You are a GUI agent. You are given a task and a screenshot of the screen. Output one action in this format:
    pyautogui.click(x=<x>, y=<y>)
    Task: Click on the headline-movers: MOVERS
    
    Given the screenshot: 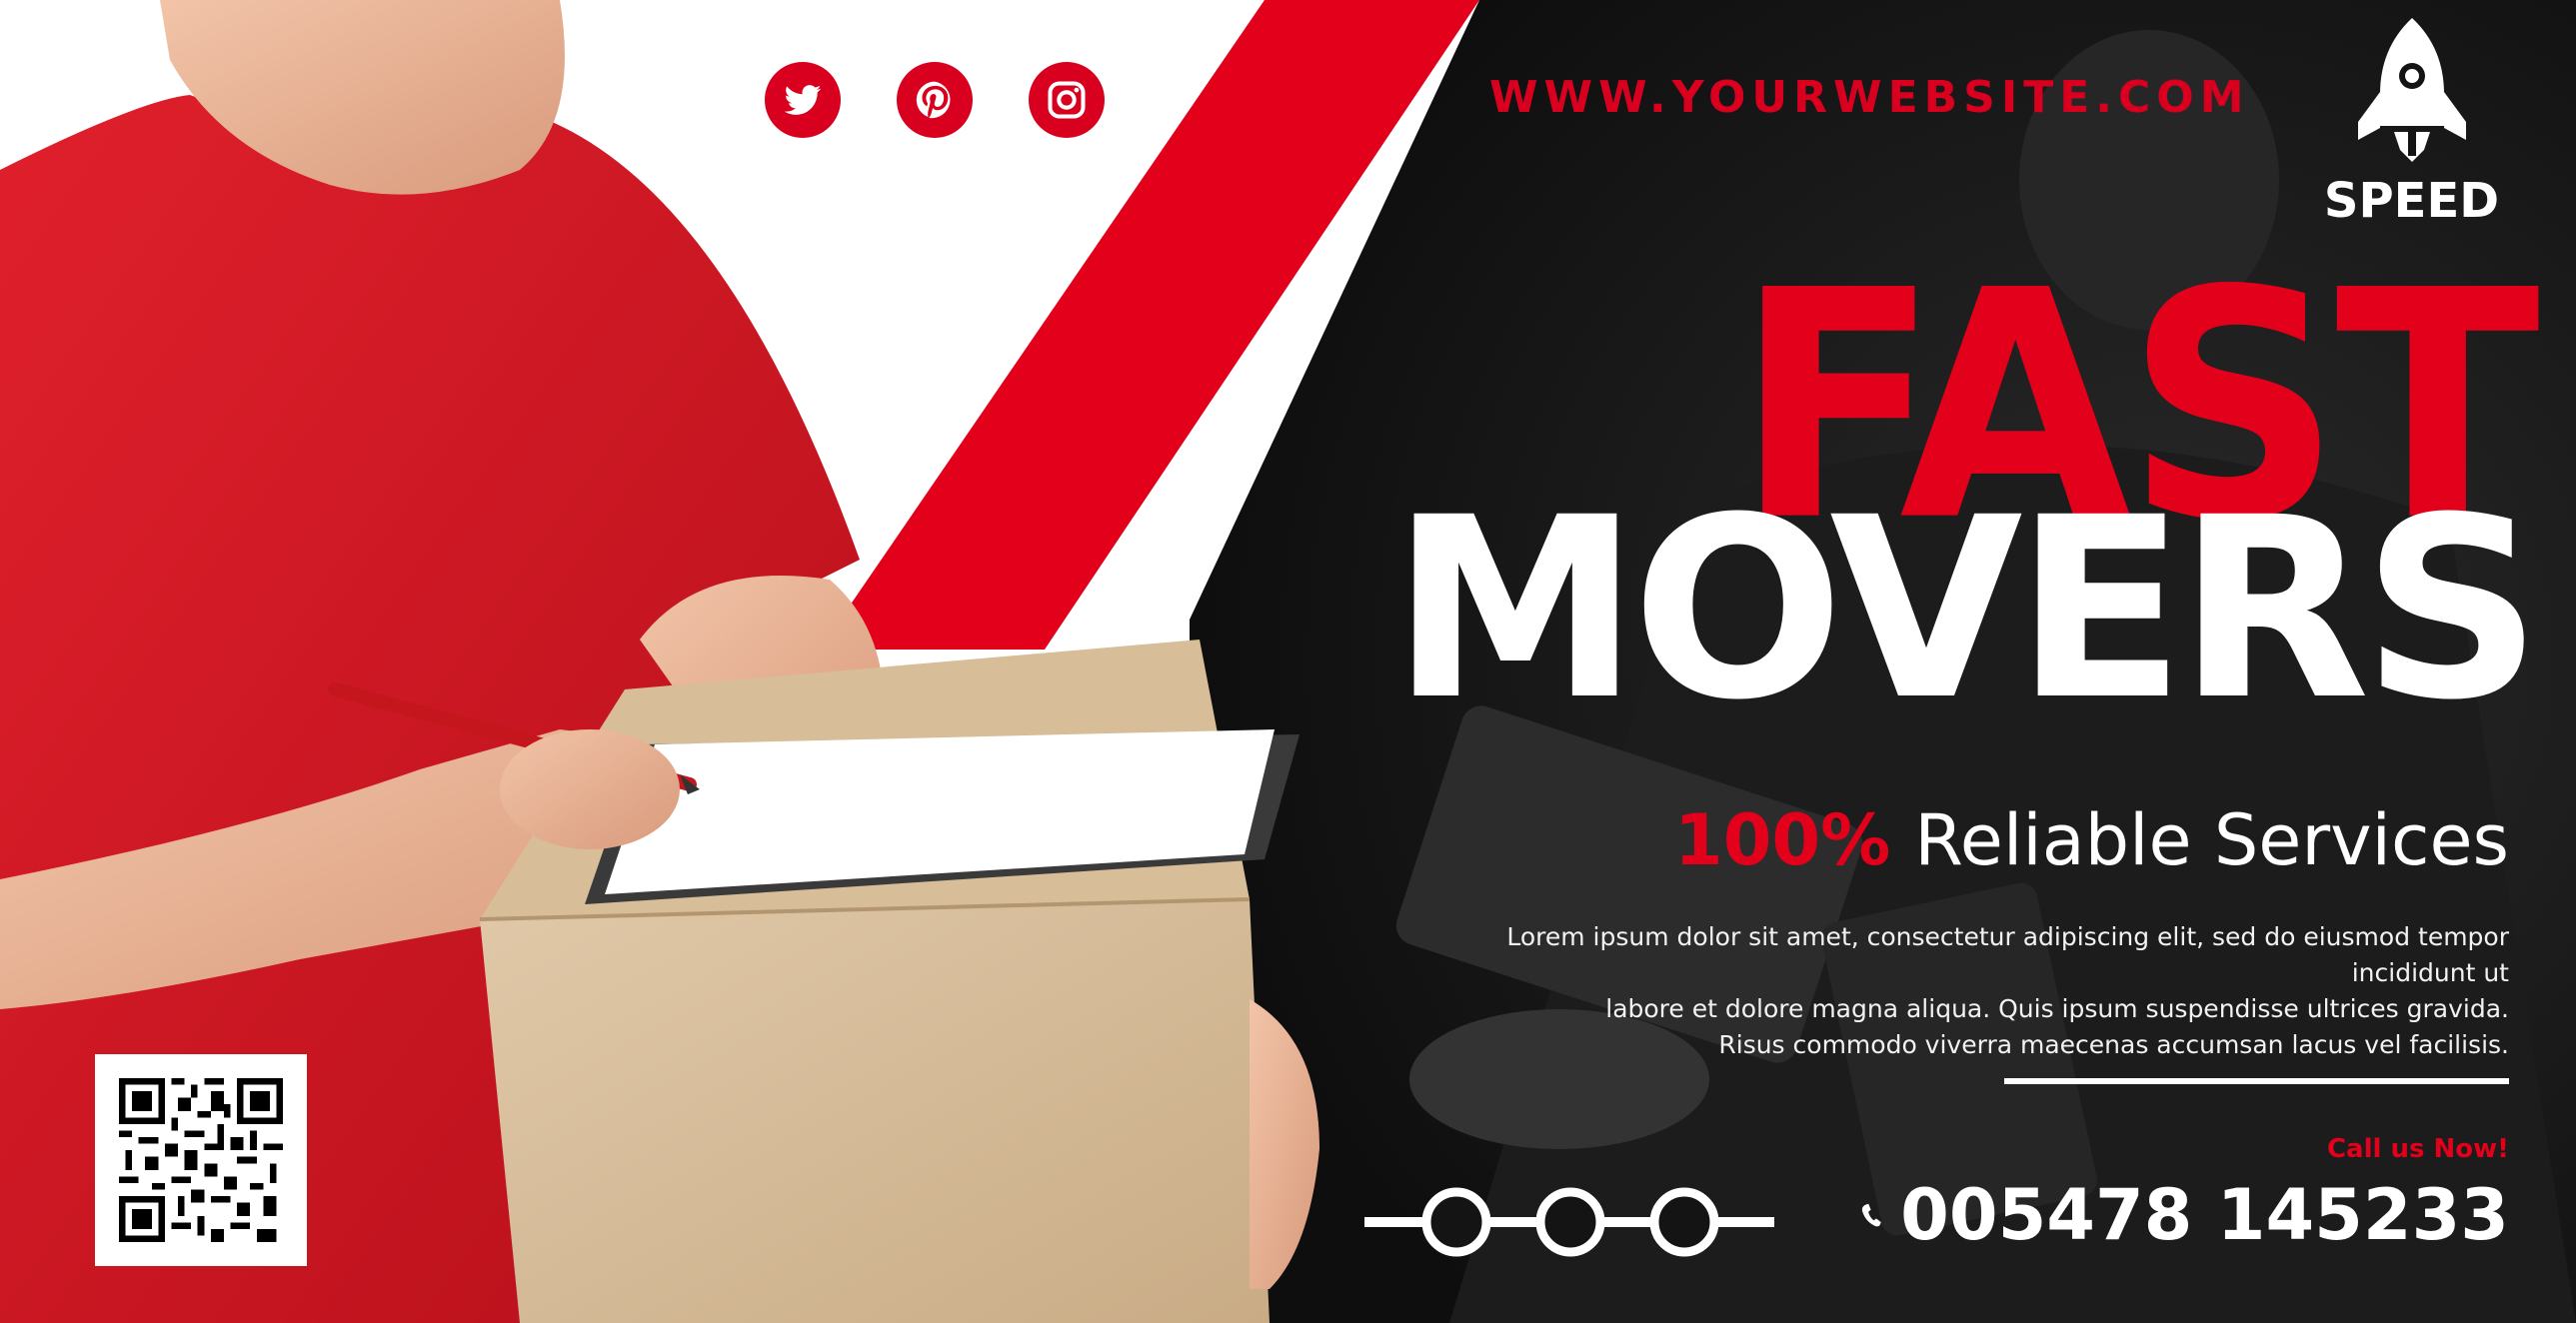 What is the action you would take?
    pyautogui.click(x=1966, y=609)
    